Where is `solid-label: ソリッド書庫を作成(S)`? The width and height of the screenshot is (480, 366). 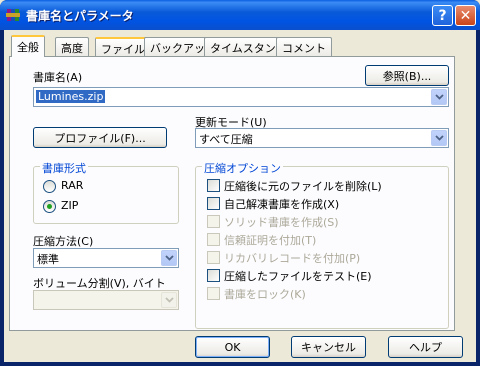
solid-label: ソリッド書庫を作成(S) is located at coordinates (281, 222).